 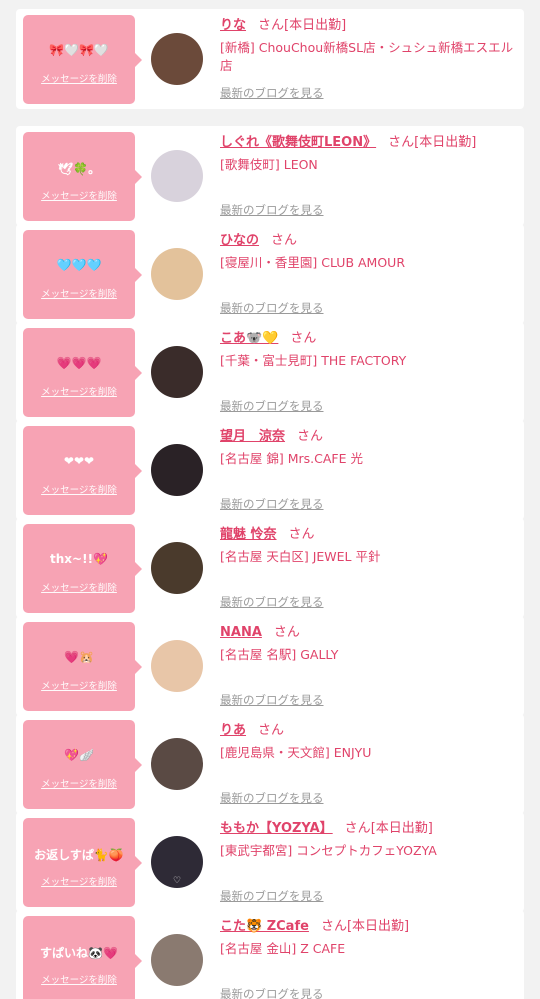 What do you see at coordinates (370, 350) in the screenshot?
I see `profile-info: こあ🐨💛 さん [千葉・富士見町] THE FACTORY` at bounding box center [370, 350].